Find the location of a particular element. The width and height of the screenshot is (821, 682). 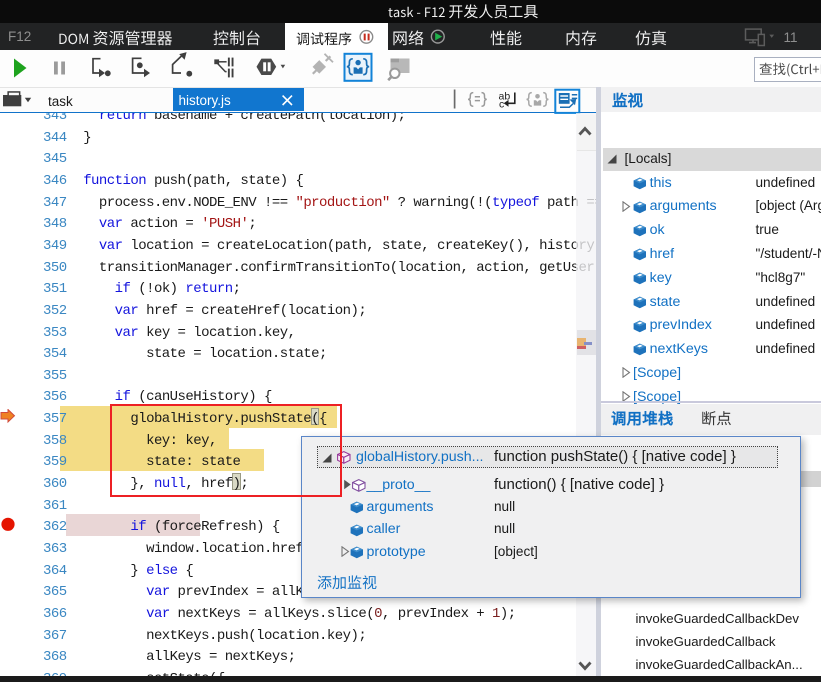

svg-text: c is located at coordinates (501, 105).